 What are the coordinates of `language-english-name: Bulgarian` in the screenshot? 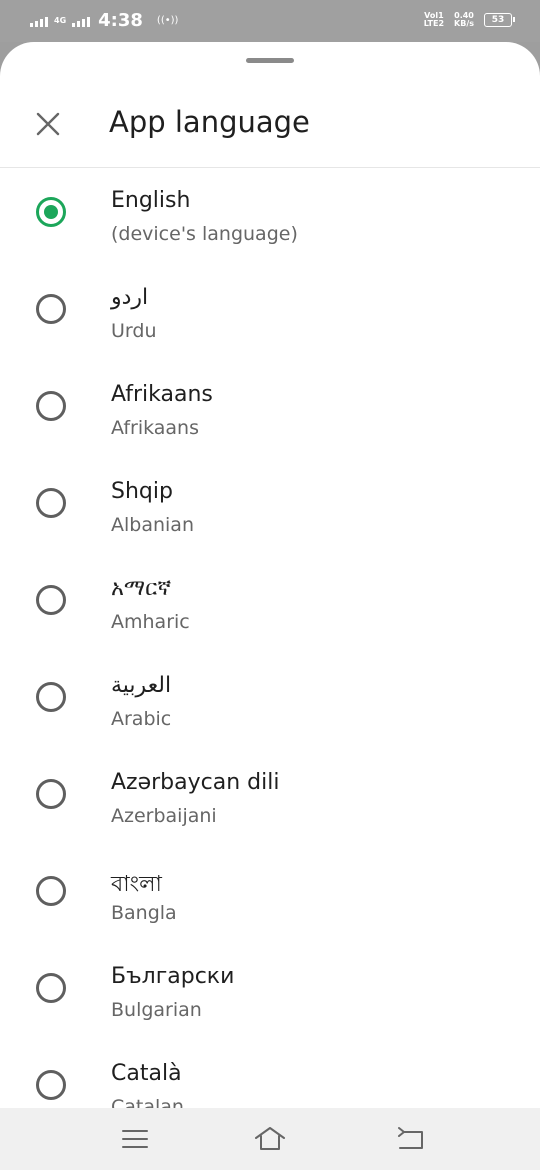 It's located at (156, 1010).